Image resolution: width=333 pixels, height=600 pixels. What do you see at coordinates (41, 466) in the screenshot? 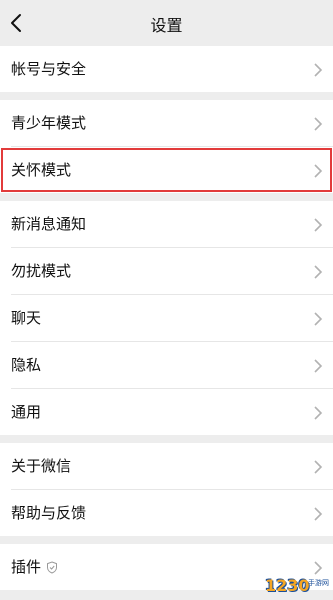
I see `settings-item-label: 关于微信` at bounding box center [41, 466].